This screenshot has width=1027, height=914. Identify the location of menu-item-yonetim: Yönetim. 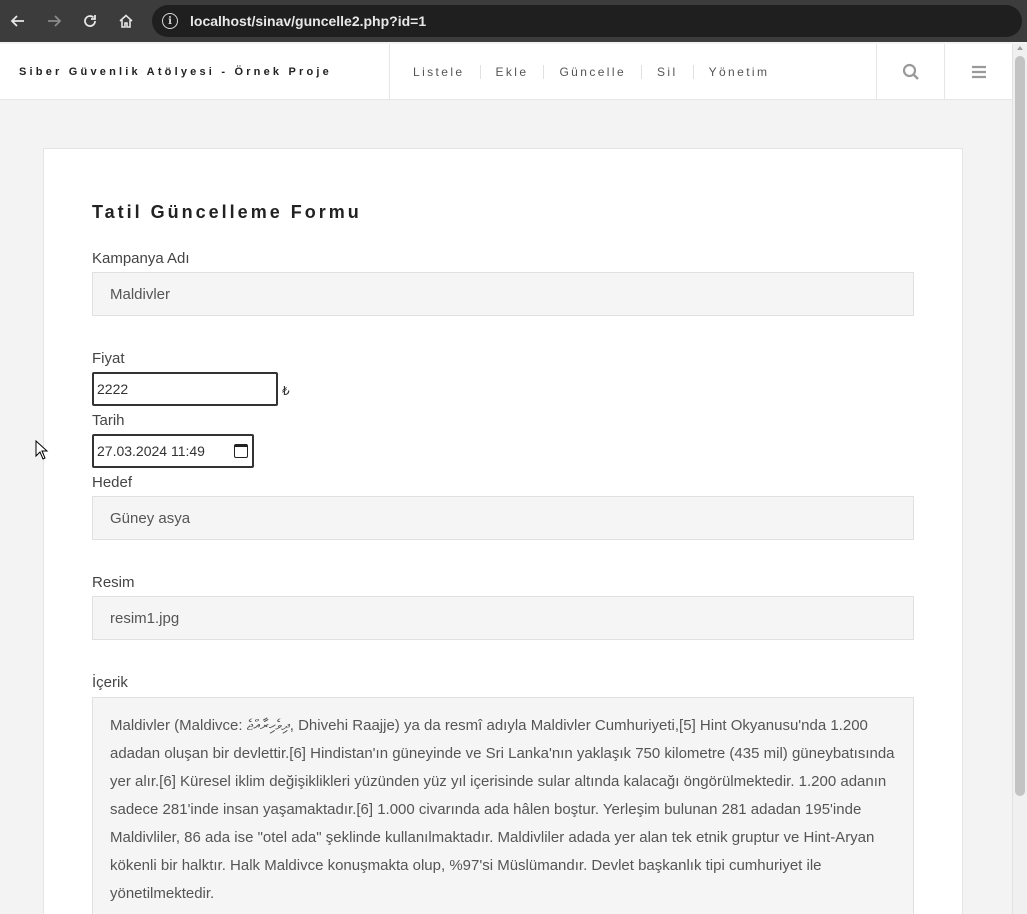
(738, 71).